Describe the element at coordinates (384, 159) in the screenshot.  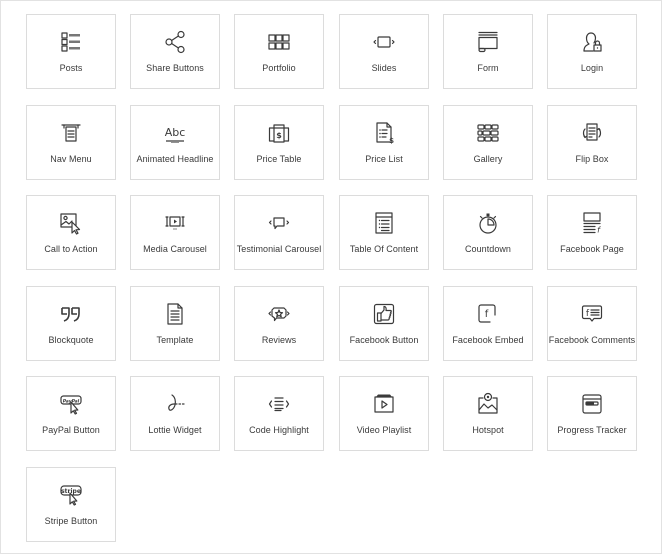
I see `widget-label: Price List` at that location.